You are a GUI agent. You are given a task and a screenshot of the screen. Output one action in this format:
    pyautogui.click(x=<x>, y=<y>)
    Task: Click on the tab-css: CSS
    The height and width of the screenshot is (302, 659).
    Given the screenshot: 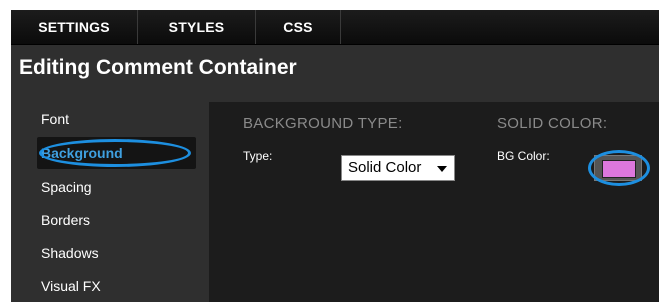 What is the action you would take?
    pyautogui.click(x=298, y=27)
    